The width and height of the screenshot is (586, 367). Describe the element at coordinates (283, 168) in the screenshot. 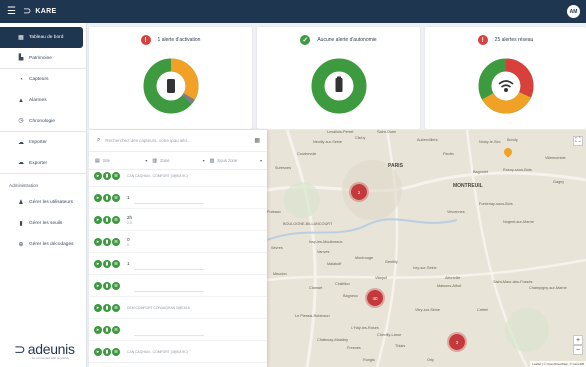

I see `map-label: Suresnes` at that location.